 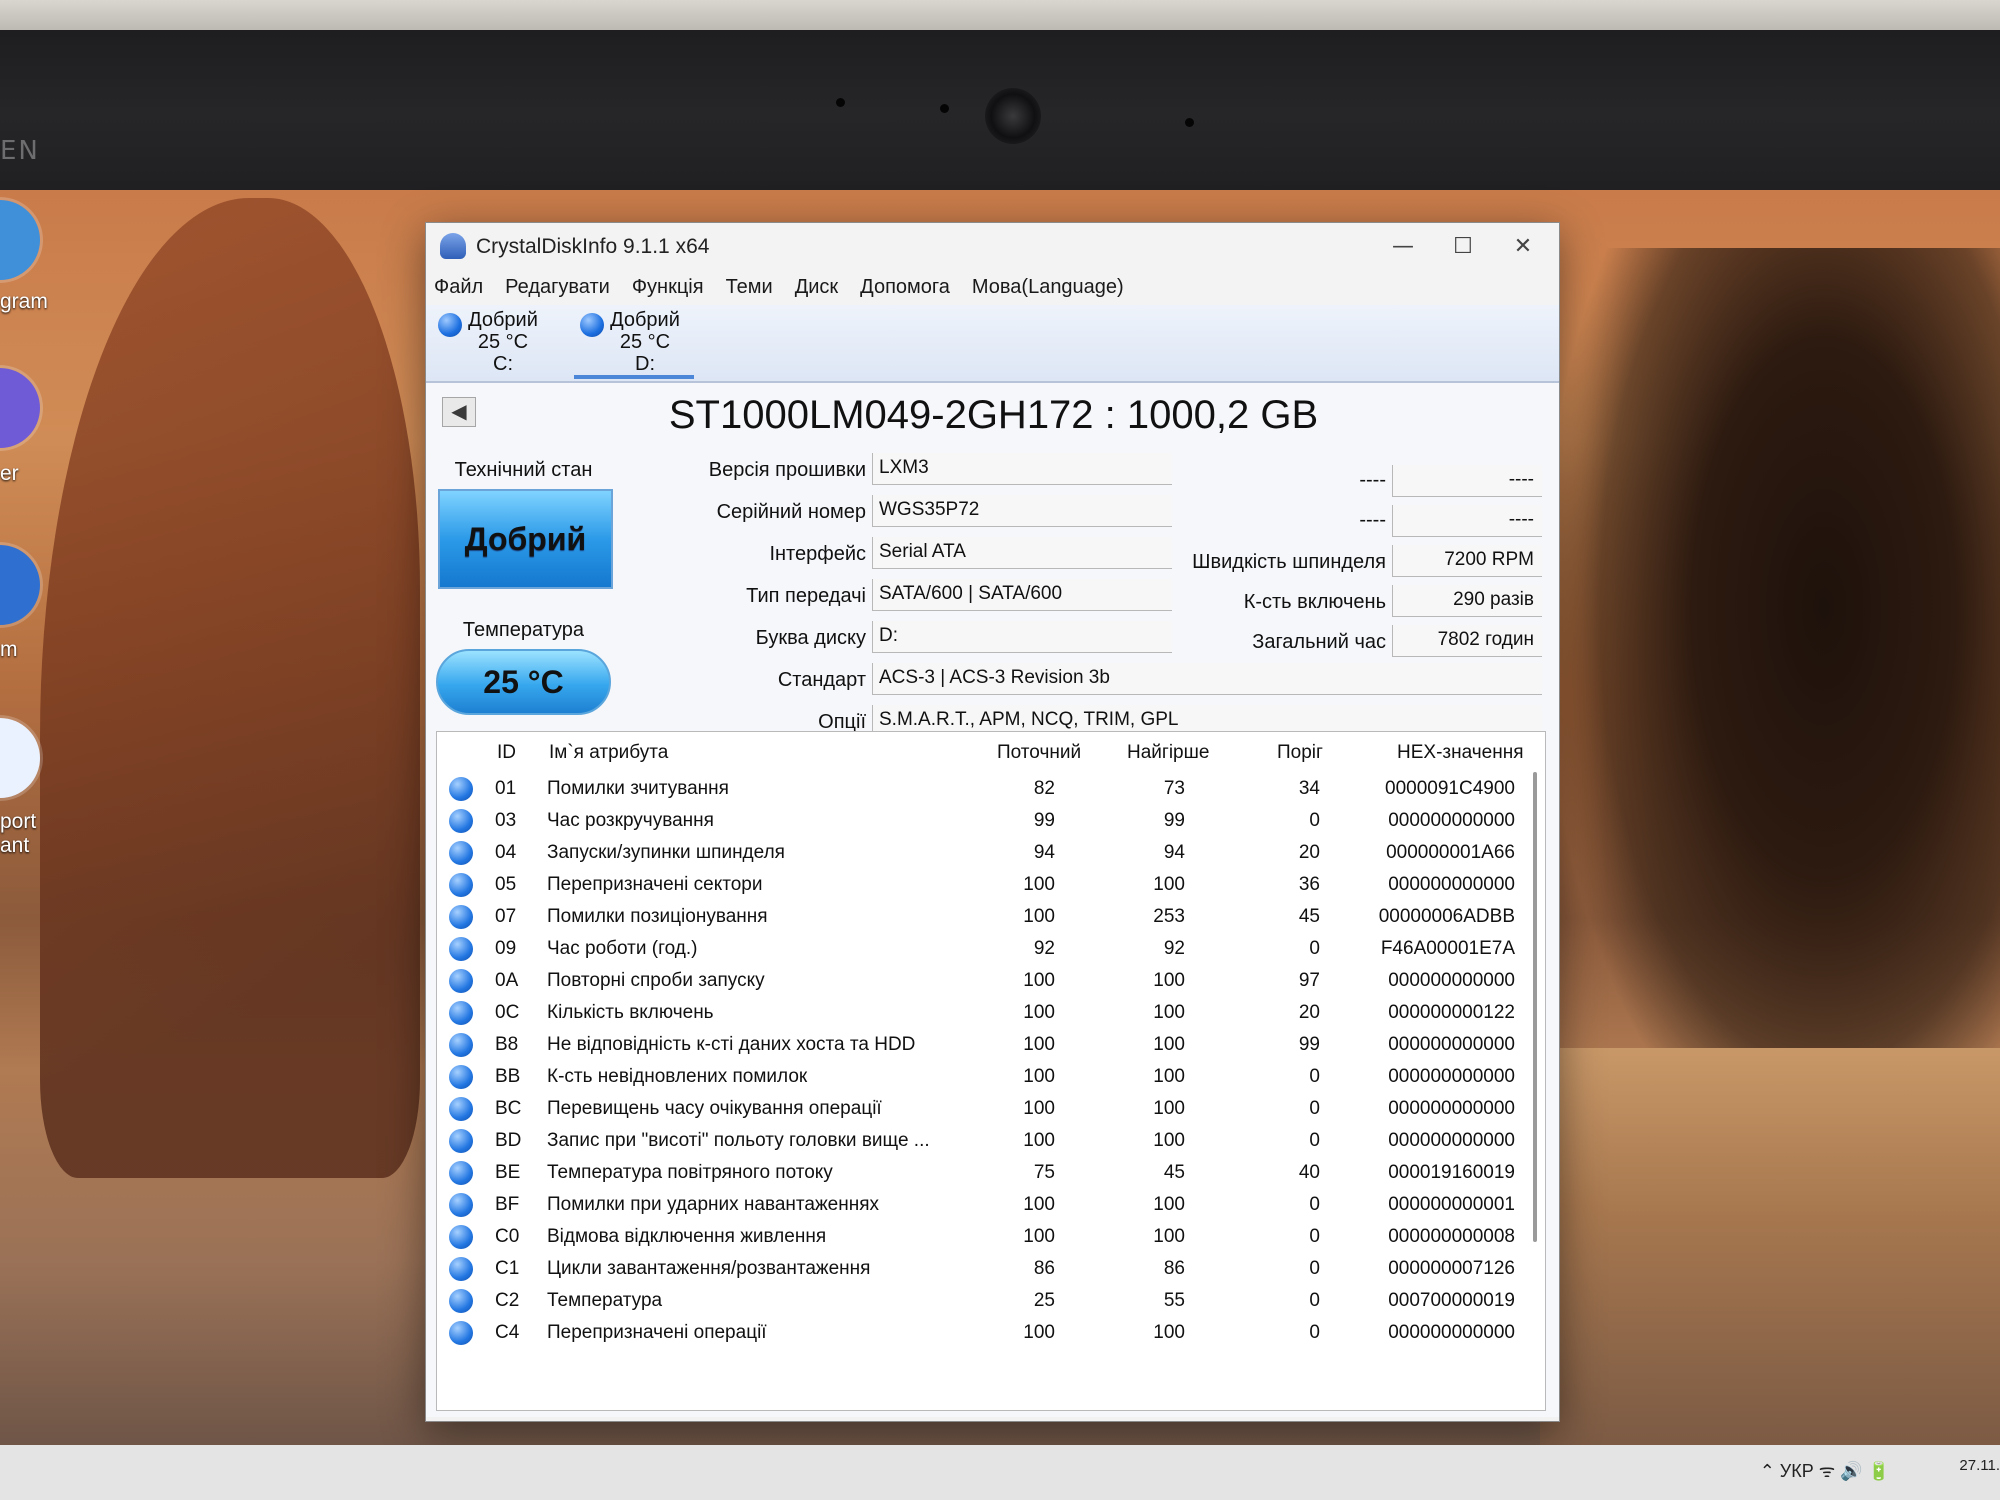 What do you see at coordinates (993, 415) in the screenshot?
I see `disk-model-title: ST1000LM049-2GH172 : 1000,2 GB` at bounding box center [993, 415].